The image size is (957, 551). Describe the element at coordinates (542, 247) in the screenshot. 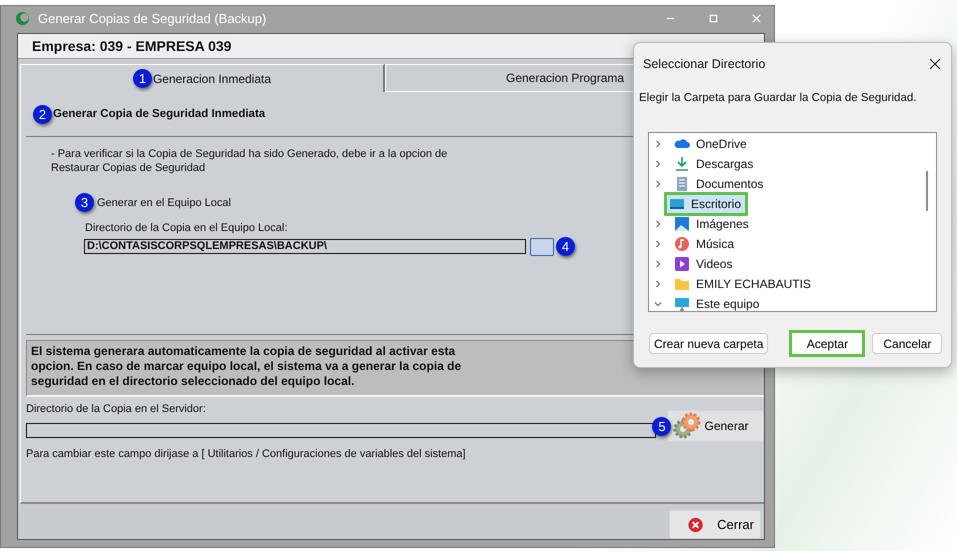

I see `browse-button` at that location.